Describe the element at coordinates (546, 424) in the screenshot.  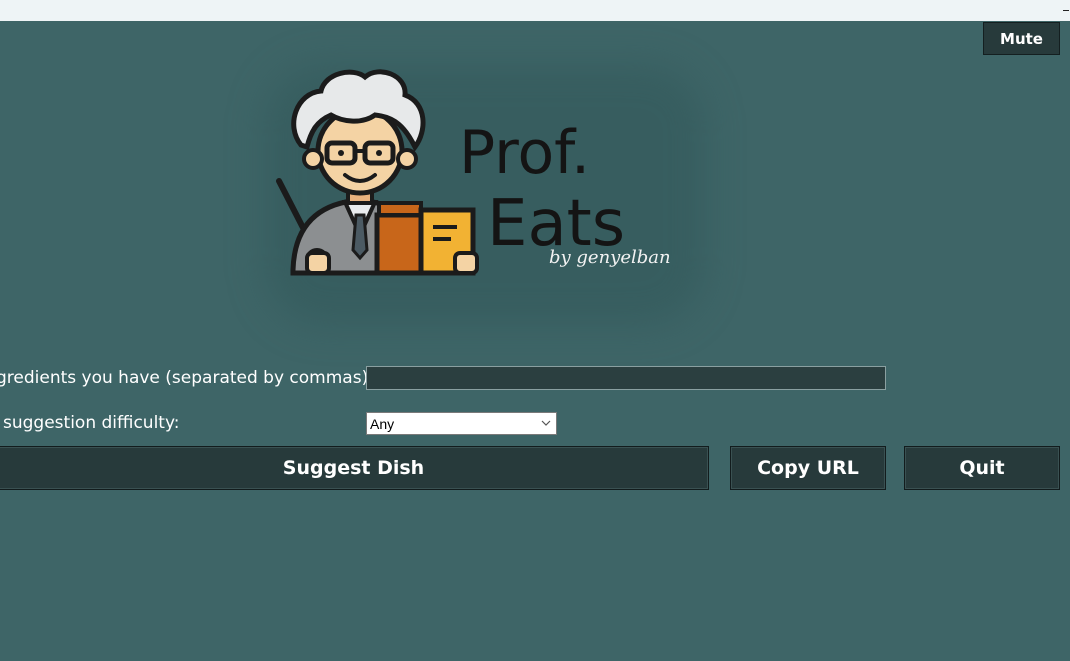
I see `chevron-down-icon` at that location.